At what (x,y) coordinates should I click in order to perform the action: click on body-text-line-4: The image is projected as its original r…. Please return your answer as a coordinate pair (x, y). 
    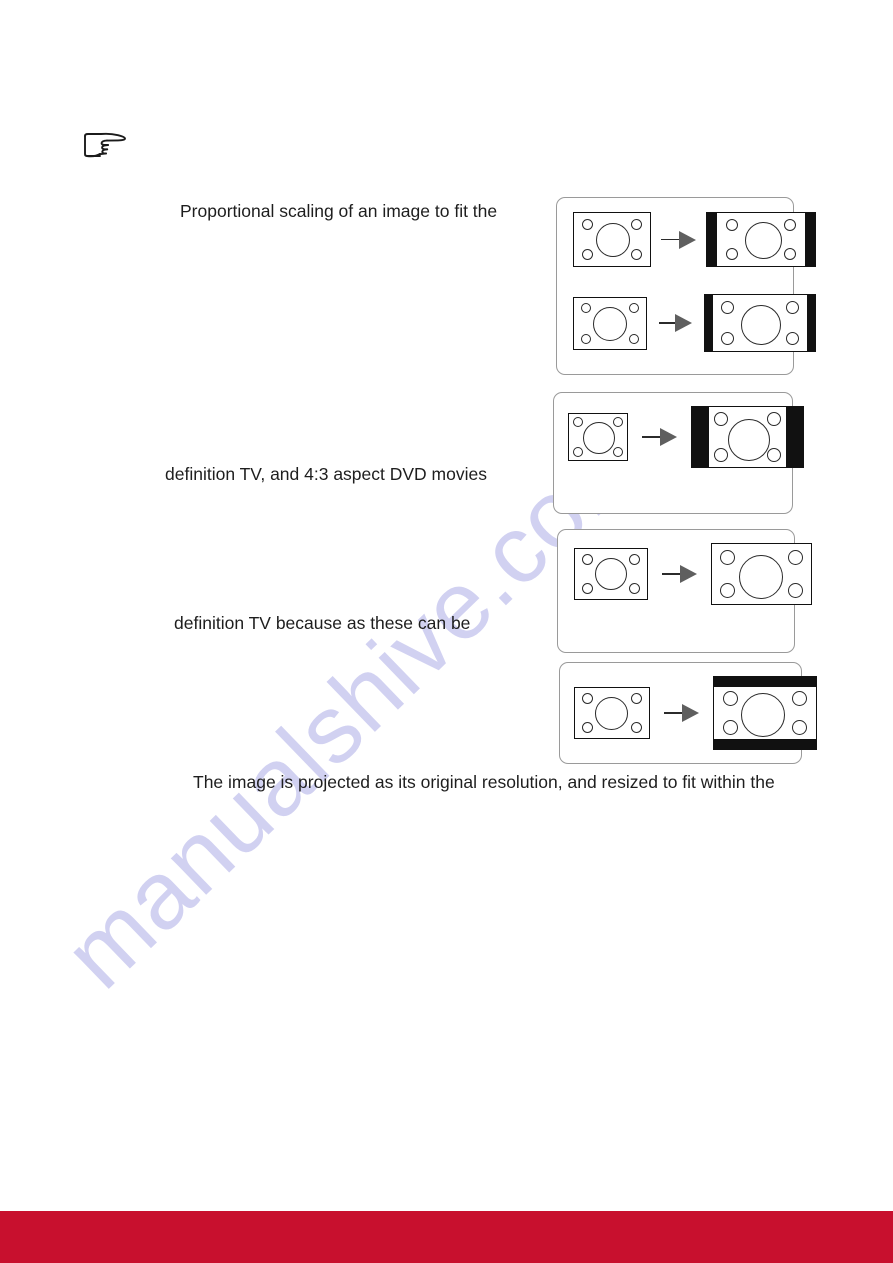
    Looking at the image, I should click on (484, 782).